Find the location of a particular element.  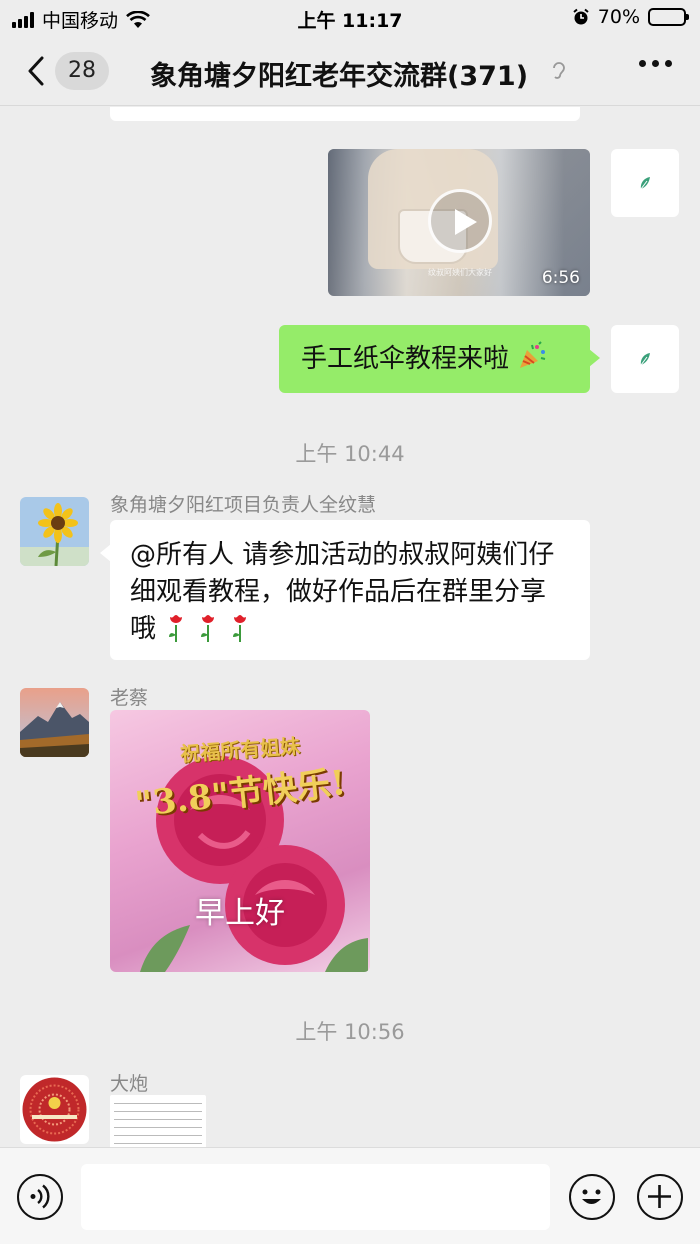

back-arrow-icon is located at coordinates (37, 71).